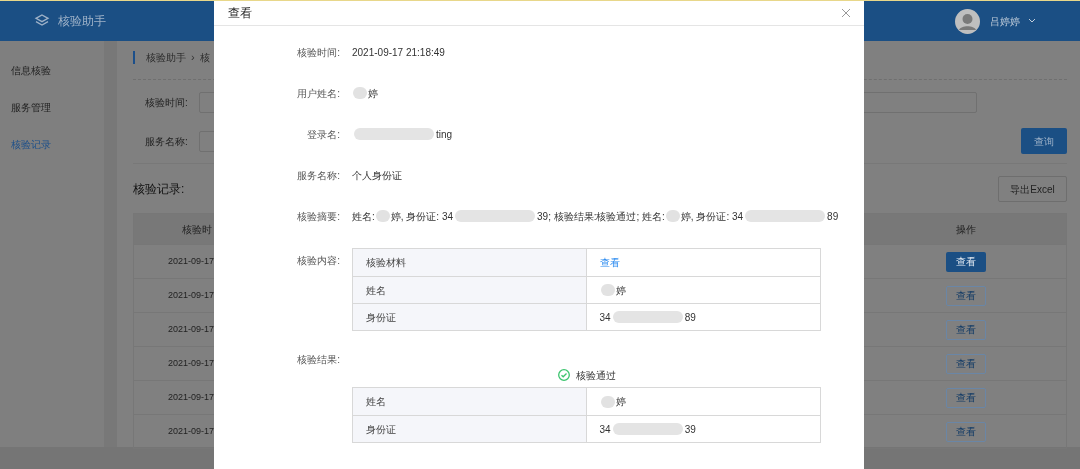 Image resolution: width=1080 pixels, height=469 pixels. I want to click on filter-label: 服务名称:, so click(166, 141).